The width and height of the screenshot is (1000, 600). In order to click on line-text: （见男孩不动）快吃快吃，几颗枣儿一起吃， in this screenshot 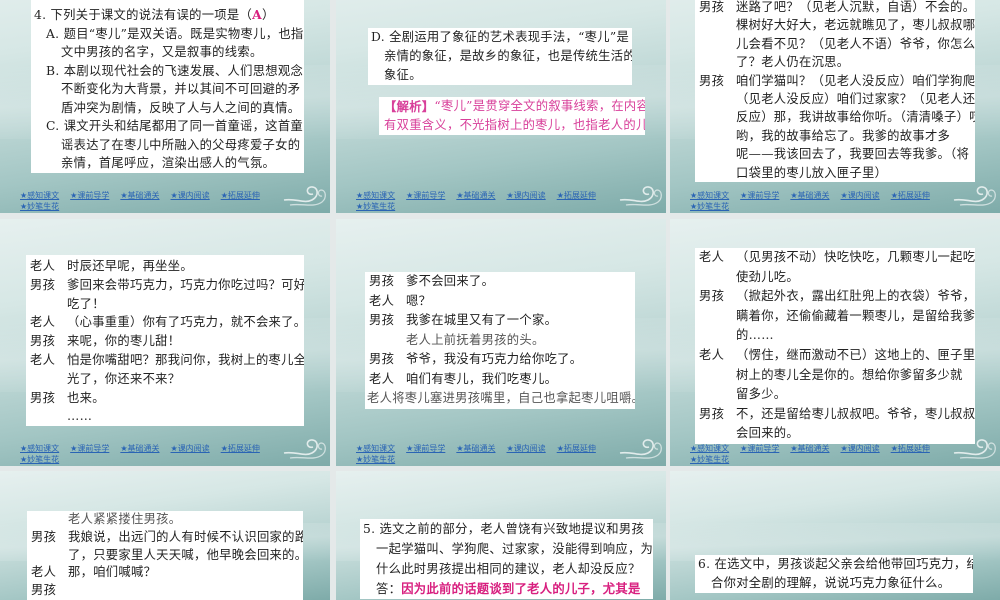, I will do `click(855, 257)`.